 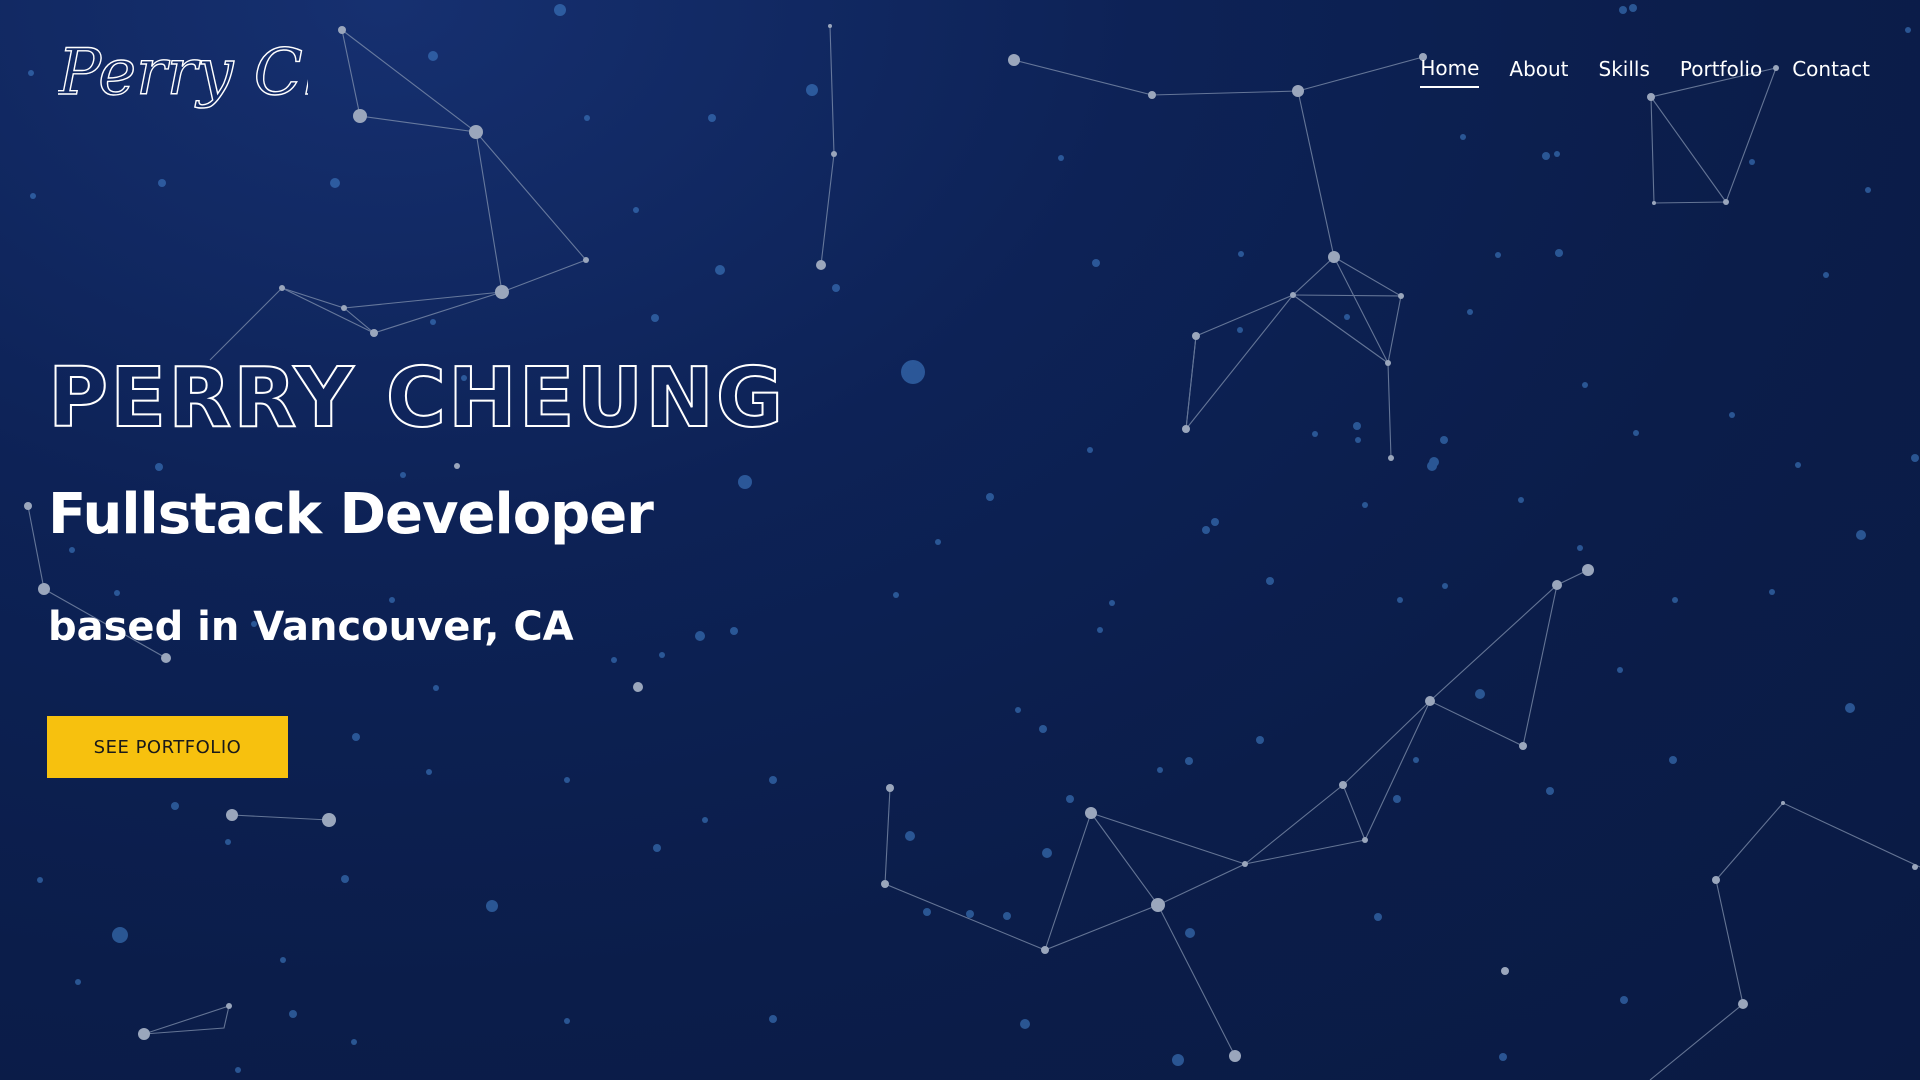 I want to click on hero-title: Fullstack Developer, so click(x=351, y=514).